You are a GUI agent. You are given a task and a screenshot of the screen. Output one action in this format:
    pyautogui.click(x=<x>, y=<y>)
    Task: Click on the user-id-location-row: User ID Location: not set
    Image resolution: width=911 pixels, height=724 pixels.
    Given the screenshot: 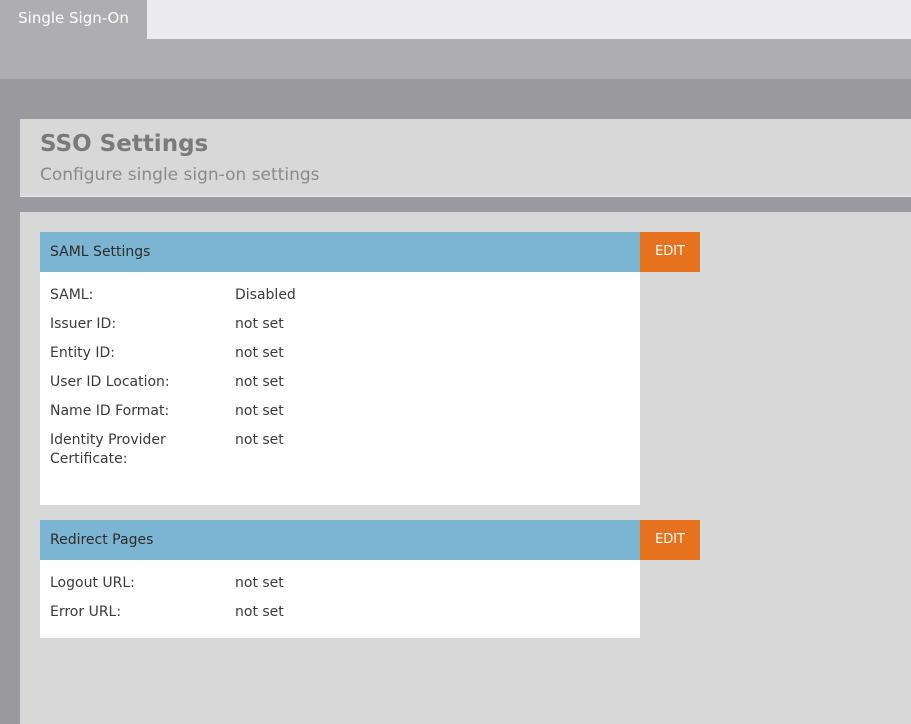 What is the action you would take?
    pyautogui.click(x=340, y=382)
    